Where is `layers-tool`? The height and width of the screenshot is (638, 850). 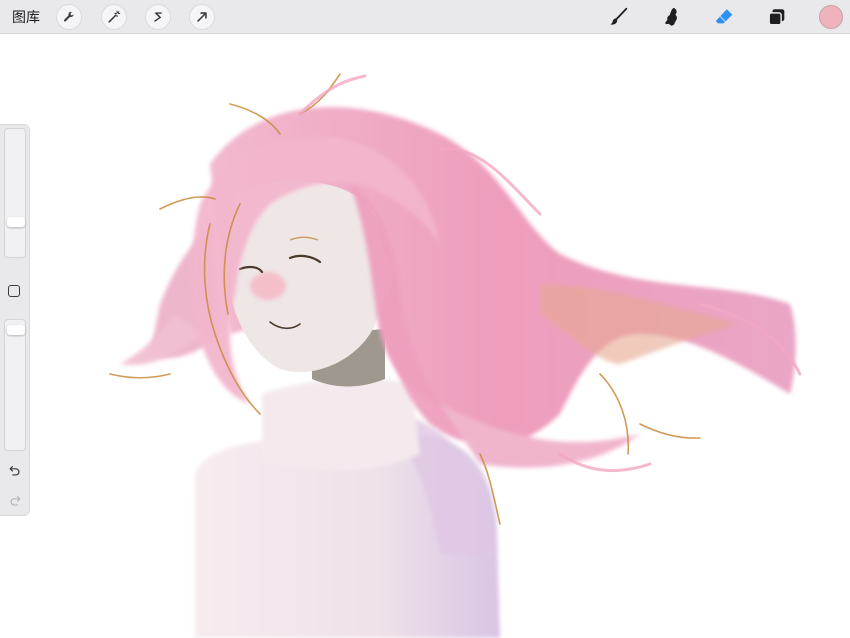 layers-tool is located at coordinates (777, 17).